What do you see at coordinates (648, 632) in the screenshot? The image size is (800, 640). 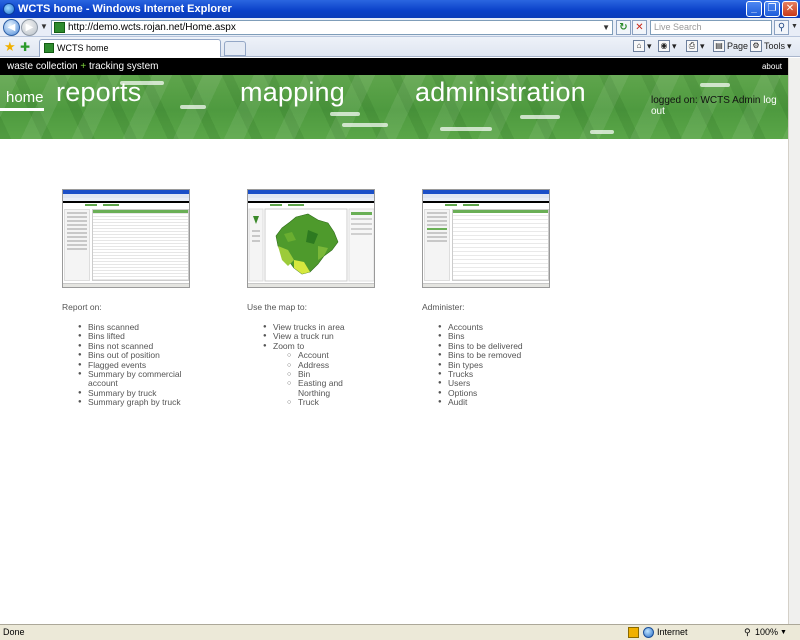 I see `globe-icon` at bounding box center [648, 632].